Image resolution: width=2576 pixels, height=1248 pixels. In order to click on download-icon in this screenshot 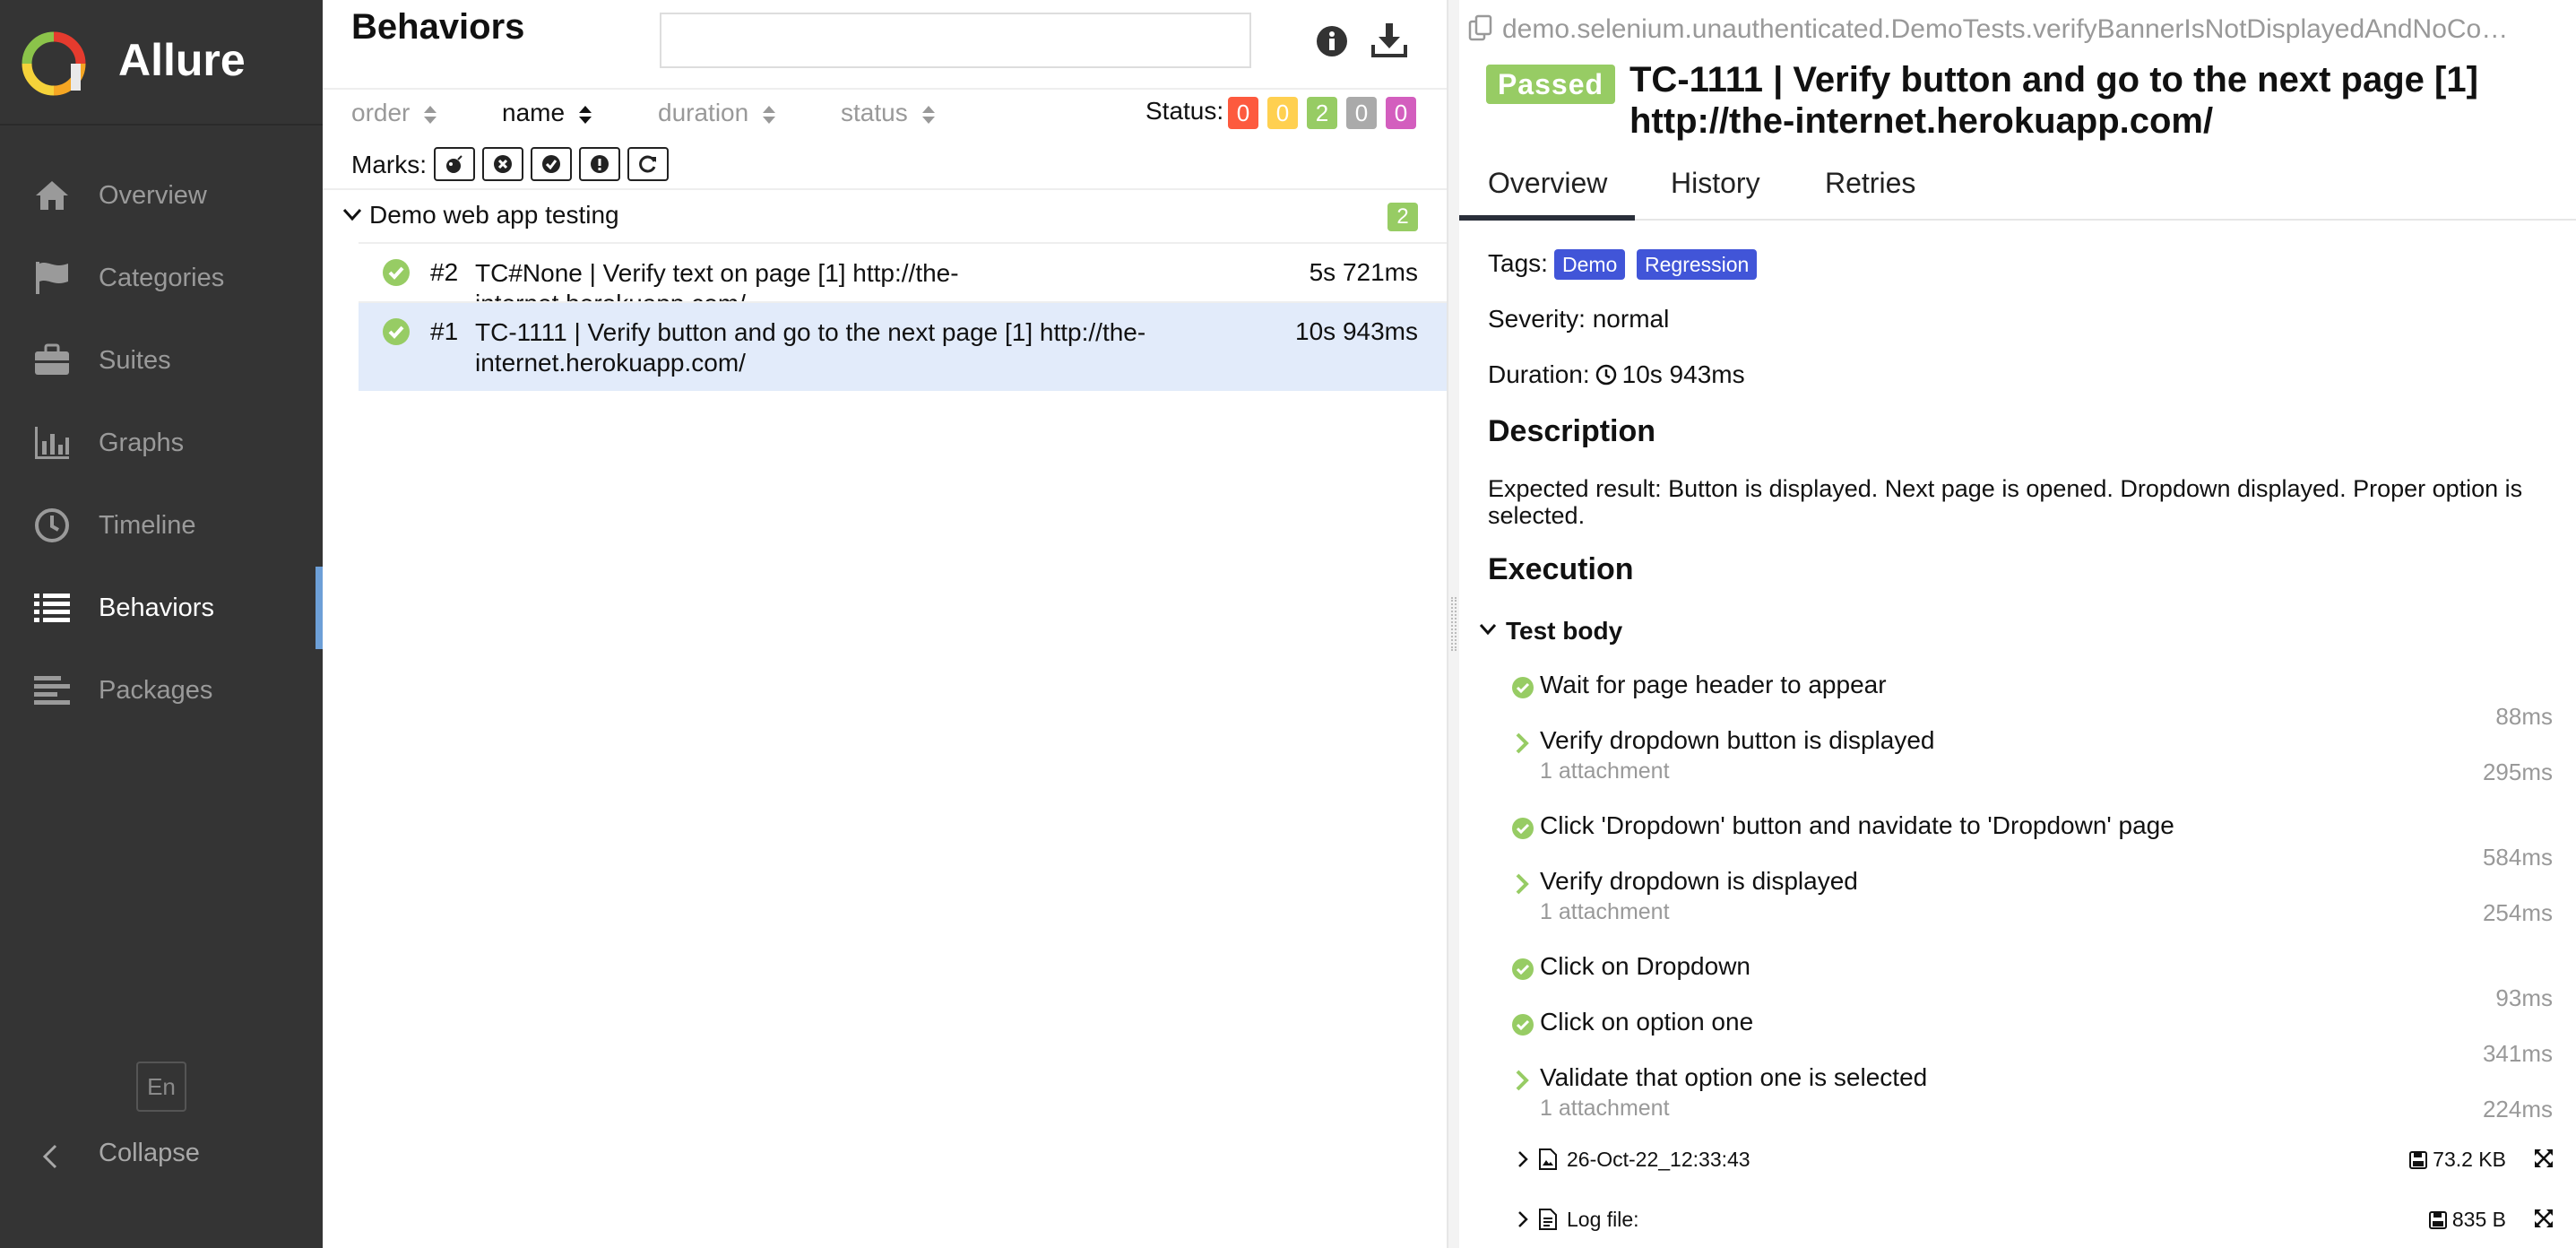, I will do `click(1389, 39)`.